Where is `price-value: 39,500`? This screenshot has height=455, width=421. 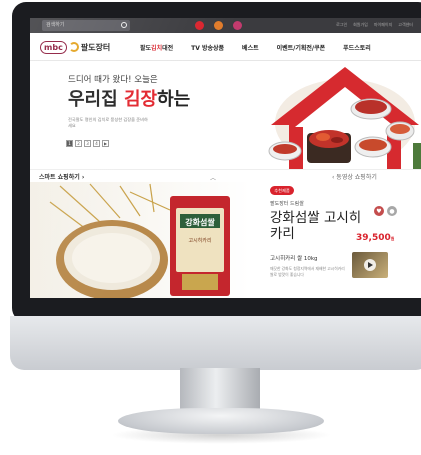
price-value: 39,500 is located at coordinates (373, 238).